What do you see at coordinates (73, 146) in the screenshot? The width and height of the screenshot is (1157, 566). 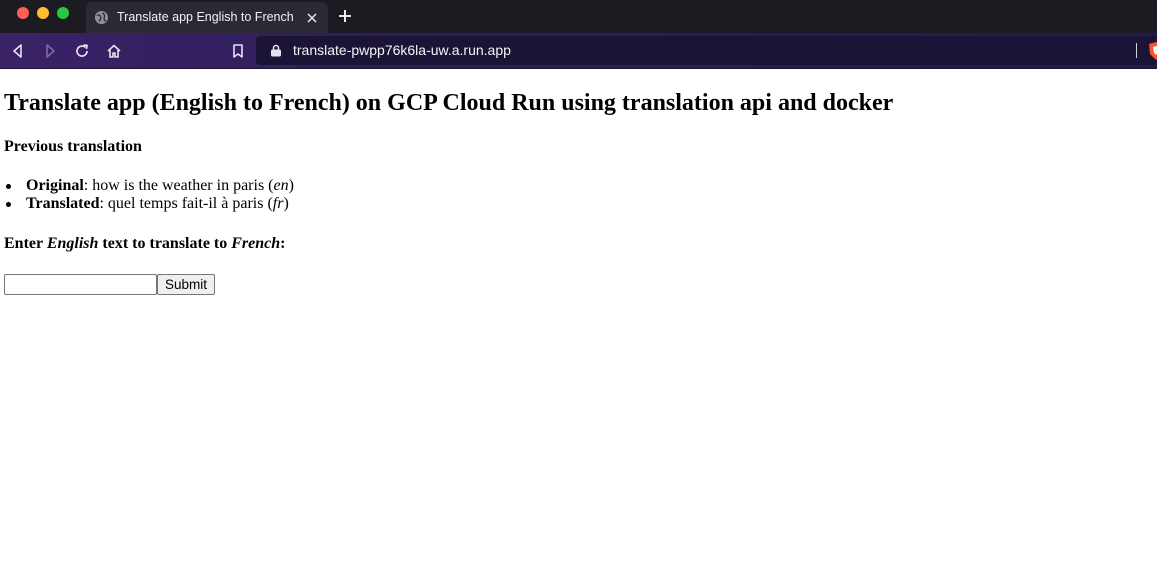 I see `previous-translation-heading: Previous translation` at bounding box center [73, 146].